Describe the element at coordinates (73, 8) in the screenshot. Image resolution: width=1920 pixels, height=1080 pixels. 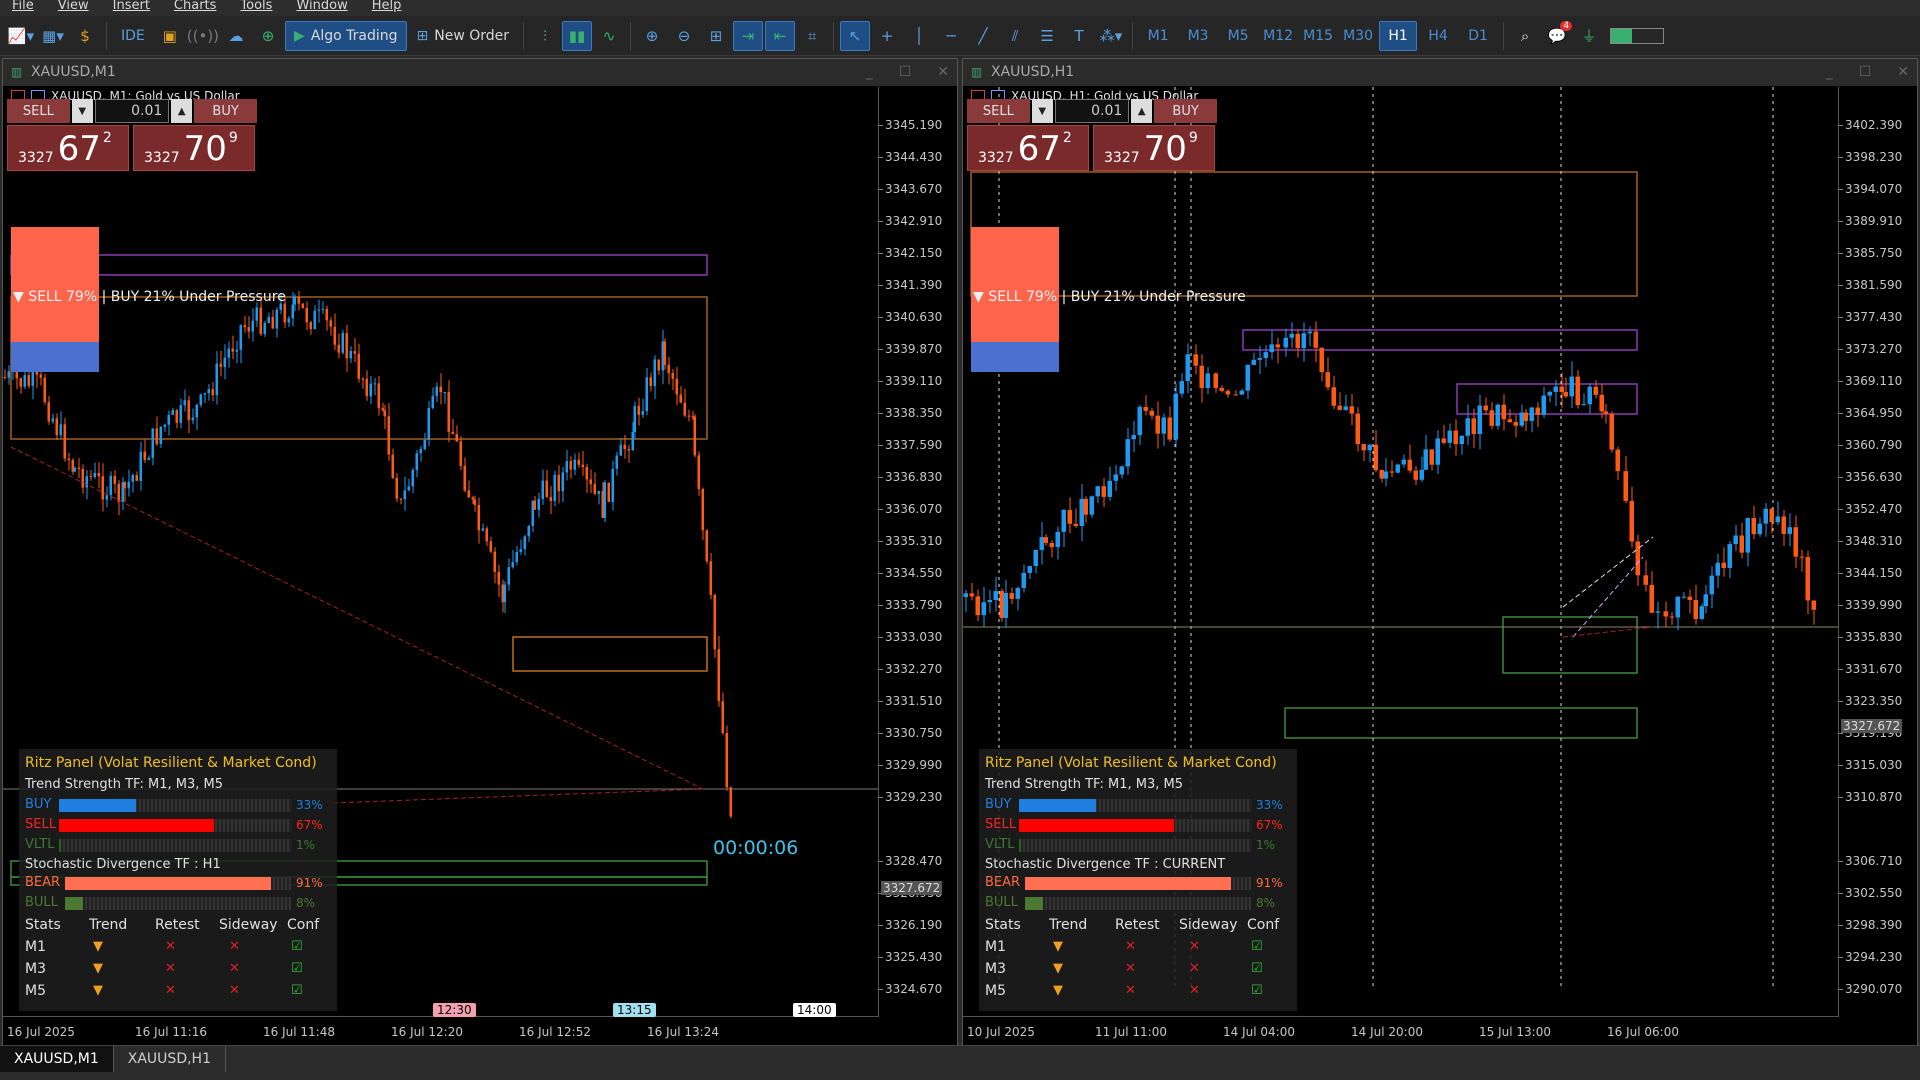
I see `menu-view: View` at that location.